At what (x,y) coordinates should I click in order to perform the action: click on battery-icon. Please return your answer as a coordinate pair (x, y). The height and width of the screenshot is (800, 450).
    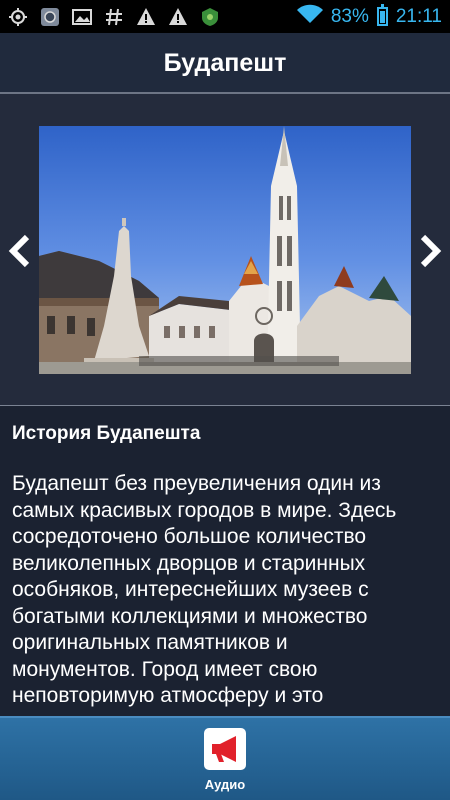
    Looking at the image, I should click on (382, 15).